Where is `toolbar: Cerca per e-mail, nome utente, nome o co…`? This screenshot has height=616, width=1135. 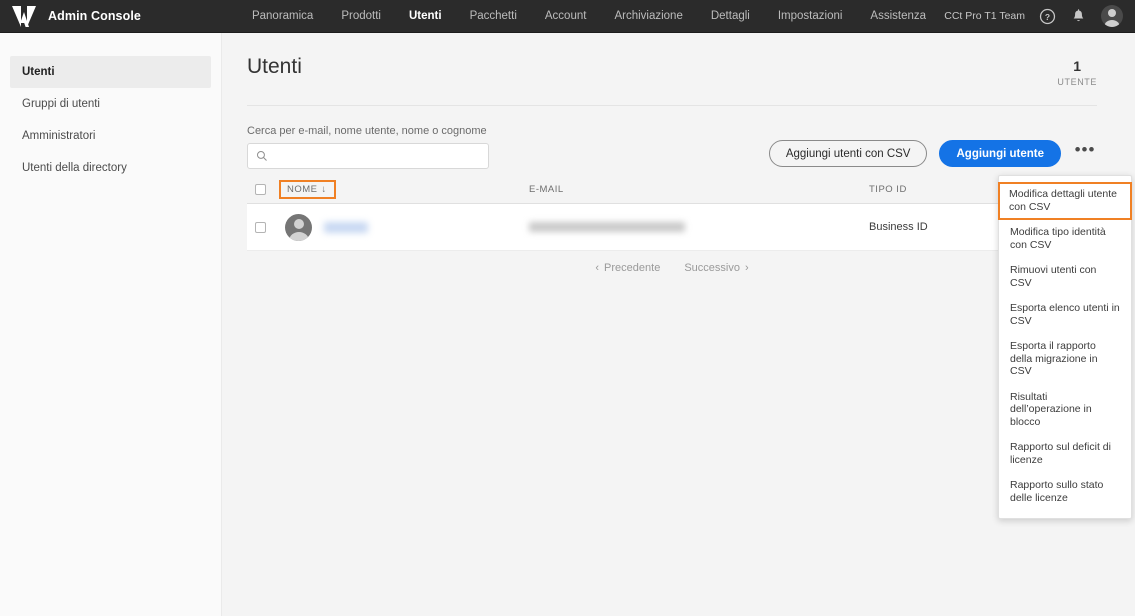 toolbar: Cerca per e-mail, nome utente, nome o co… is located at coordinates (672, 137).